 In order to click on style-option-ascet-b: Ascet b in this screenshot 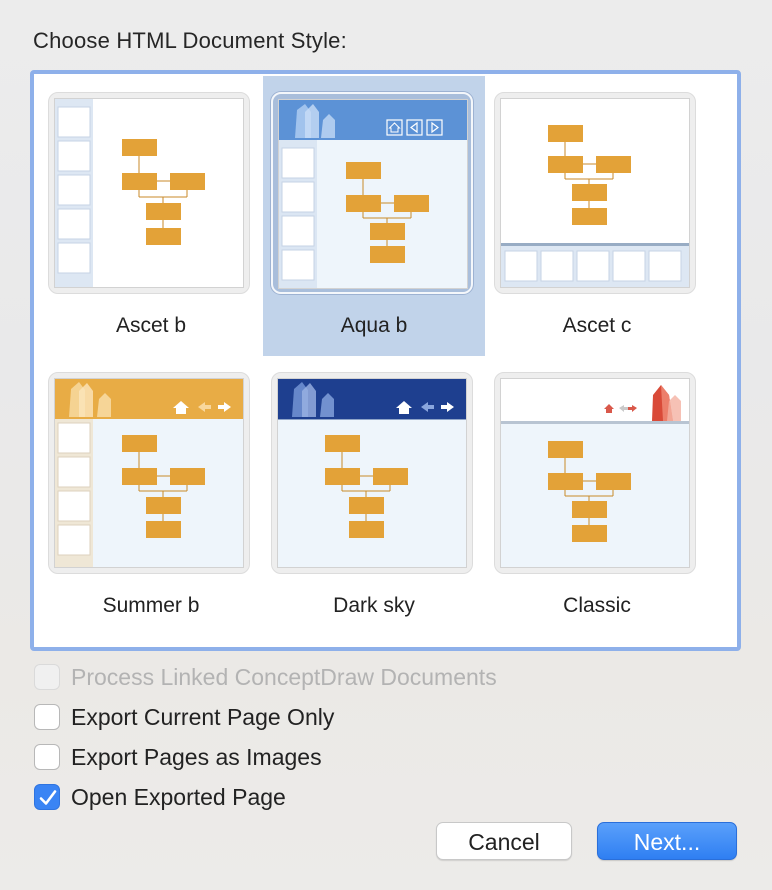, I will do `click(151, 216)`.